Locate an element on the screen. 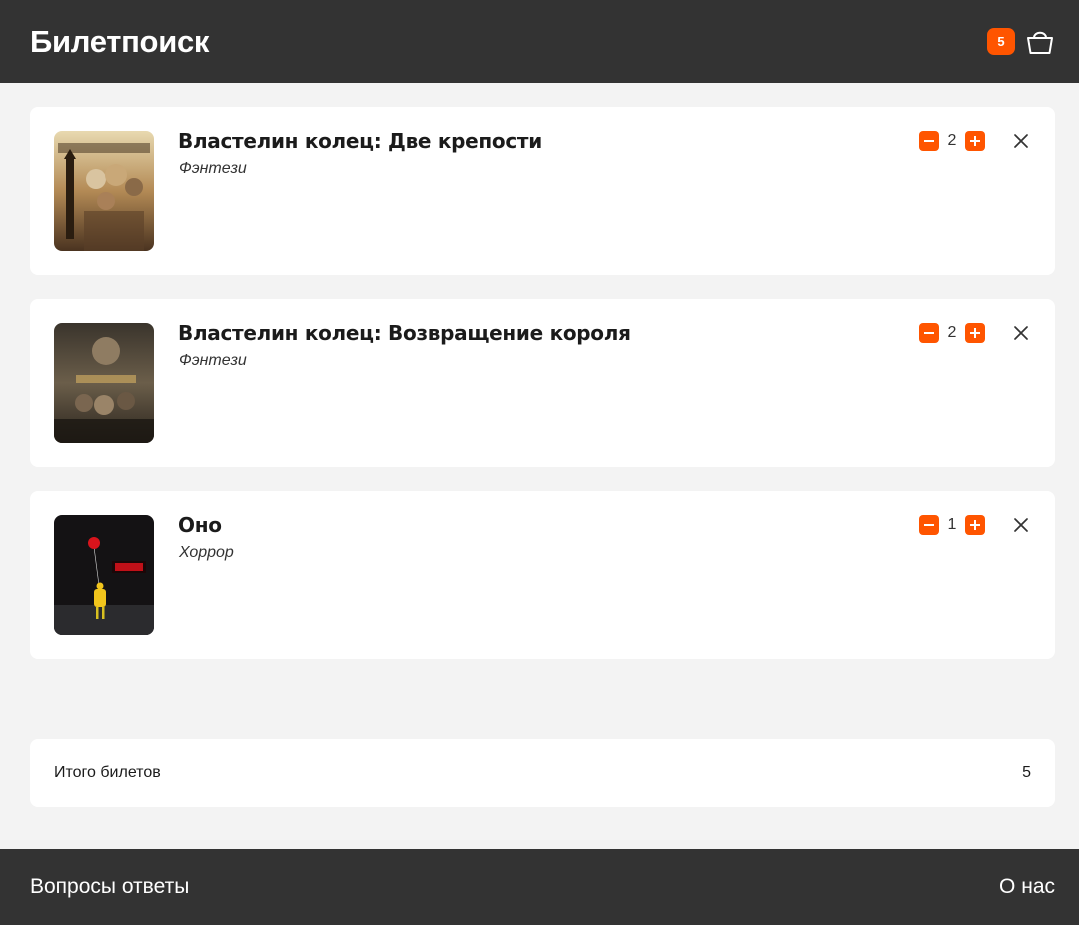 The height and width of the screenshot is (925, 1079). movie-title: Властелин колец: Возвращение короля is located at coordinates (404, 333).